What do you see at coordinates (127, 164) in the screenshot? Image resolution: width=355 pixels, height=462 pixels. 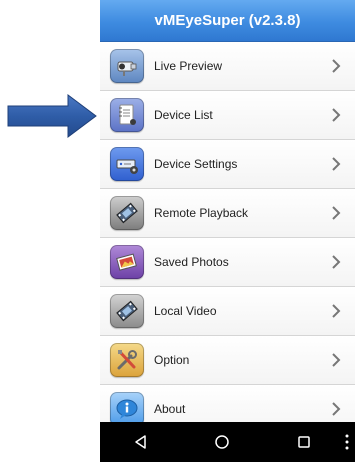 I see `dvr-gear-icon` at bounding box center [127, 164].